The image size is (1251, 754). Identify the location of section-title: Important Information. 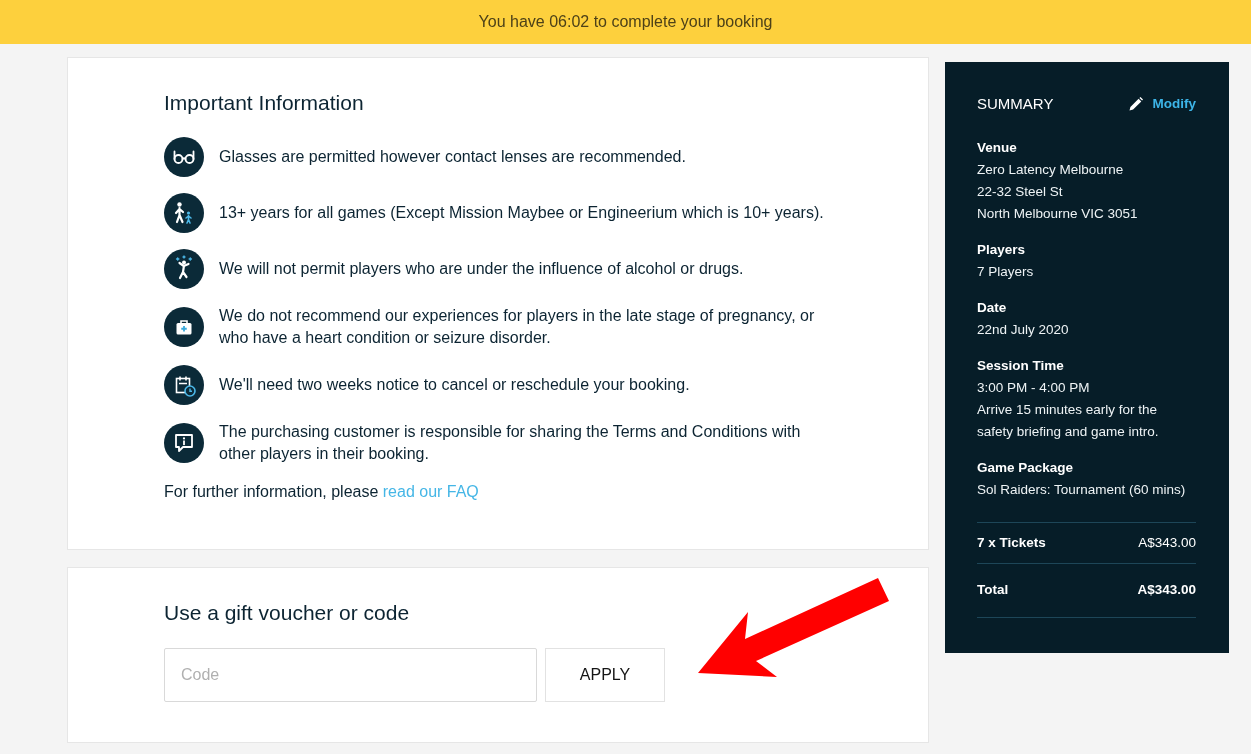
(264, 103).